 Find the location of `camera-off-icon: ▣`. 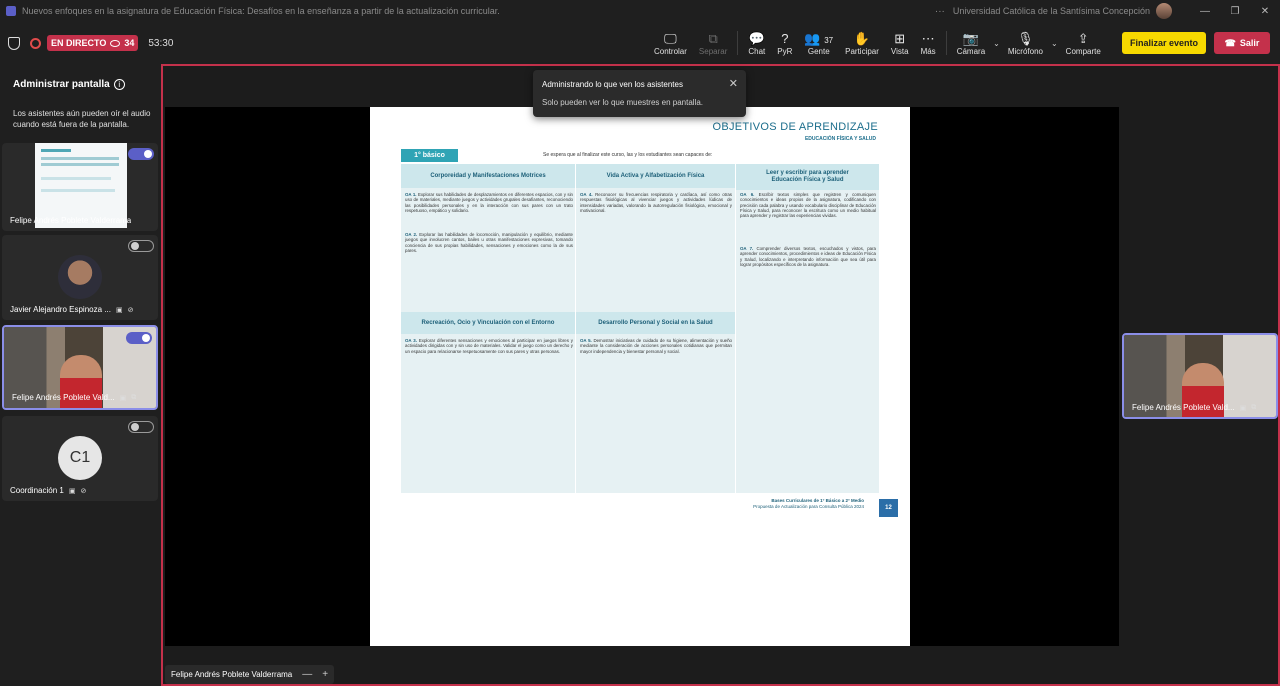

camera-off-icon: ▣ is located at coordinates (119, 310).